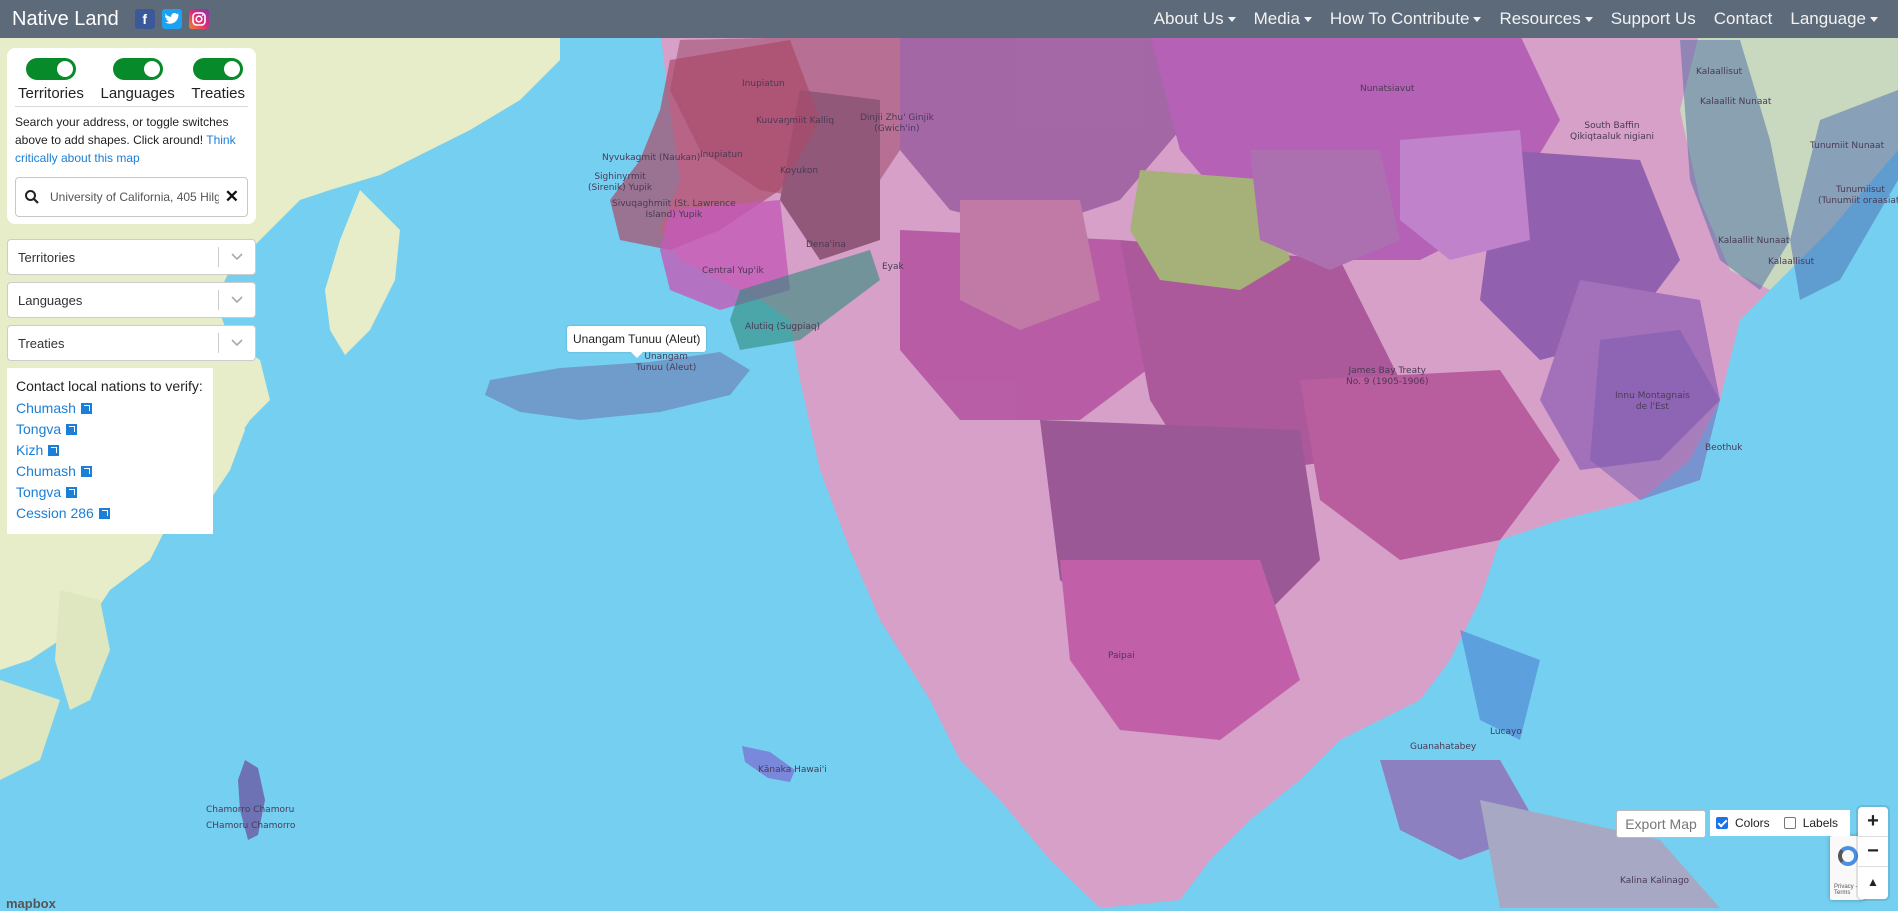 This screenshot has width=1898, height=911. I want to click on territories-select: Territories, so click(131, 257).